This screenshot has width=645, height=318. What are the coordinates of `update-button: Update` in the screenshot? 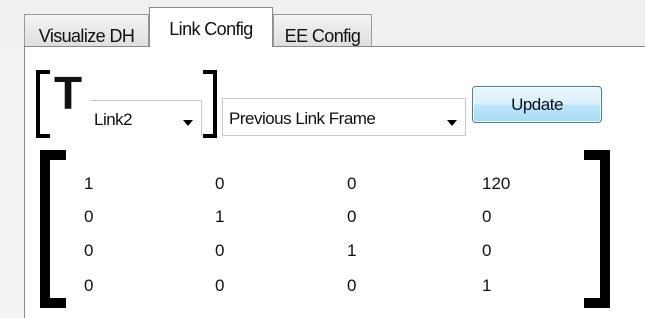 It's located at (537, 104).